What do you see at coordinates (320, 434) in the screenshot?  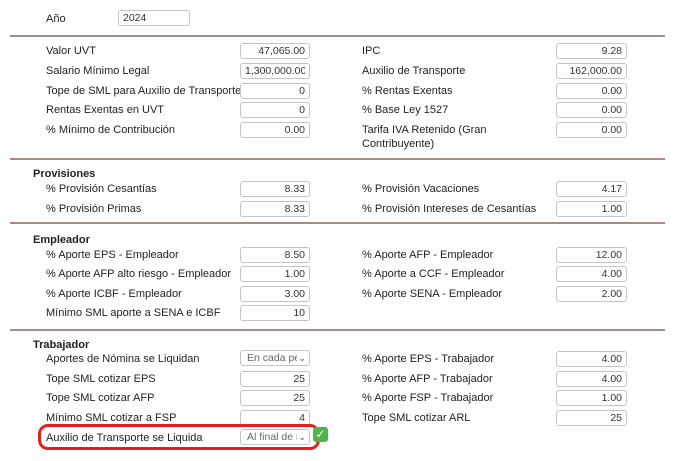 I see `check-mark-icon: ✓` at bounding box center [320, 434].